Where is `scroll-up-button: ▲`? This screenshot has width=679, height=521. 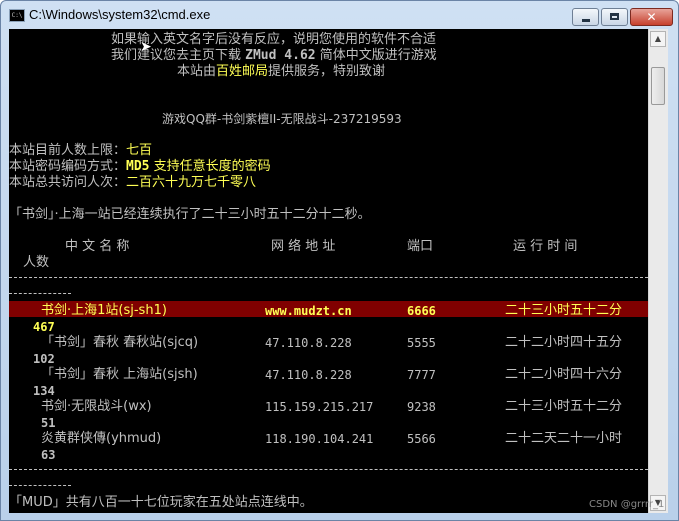 scroll-up-button: ▲ is located at coordinates (658, 39).